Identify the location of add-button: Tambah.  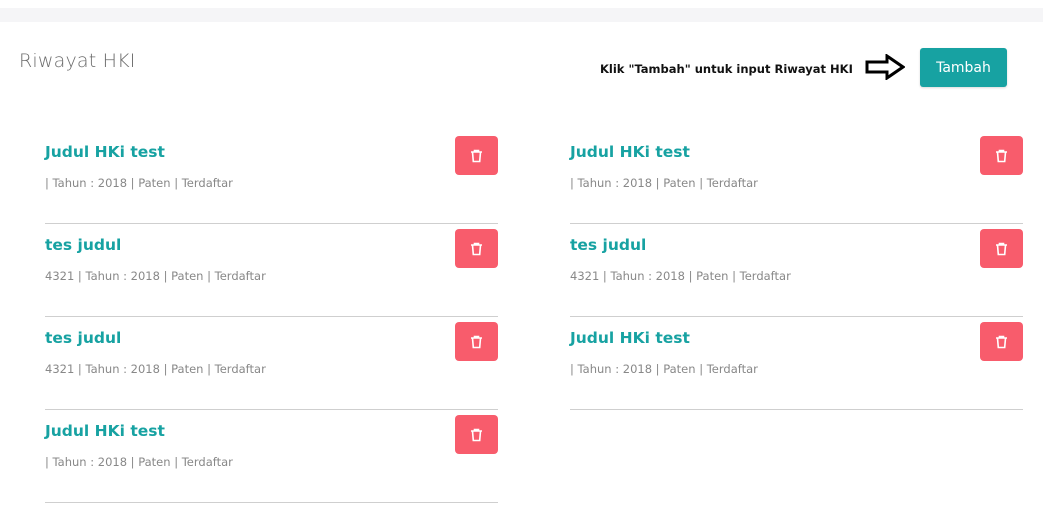
(963, 67).